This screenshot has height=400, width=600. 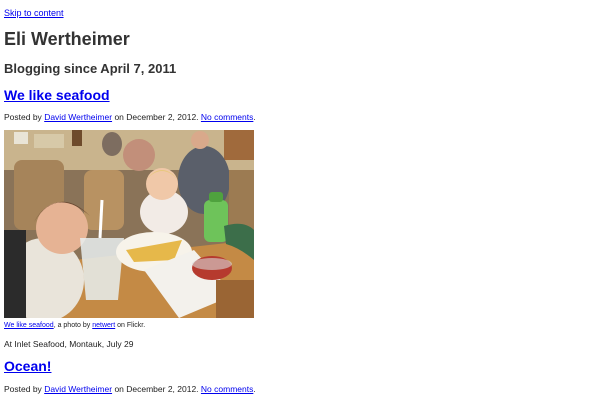 I want to click on photo-sippy-cup, so click(x=216, y=221).